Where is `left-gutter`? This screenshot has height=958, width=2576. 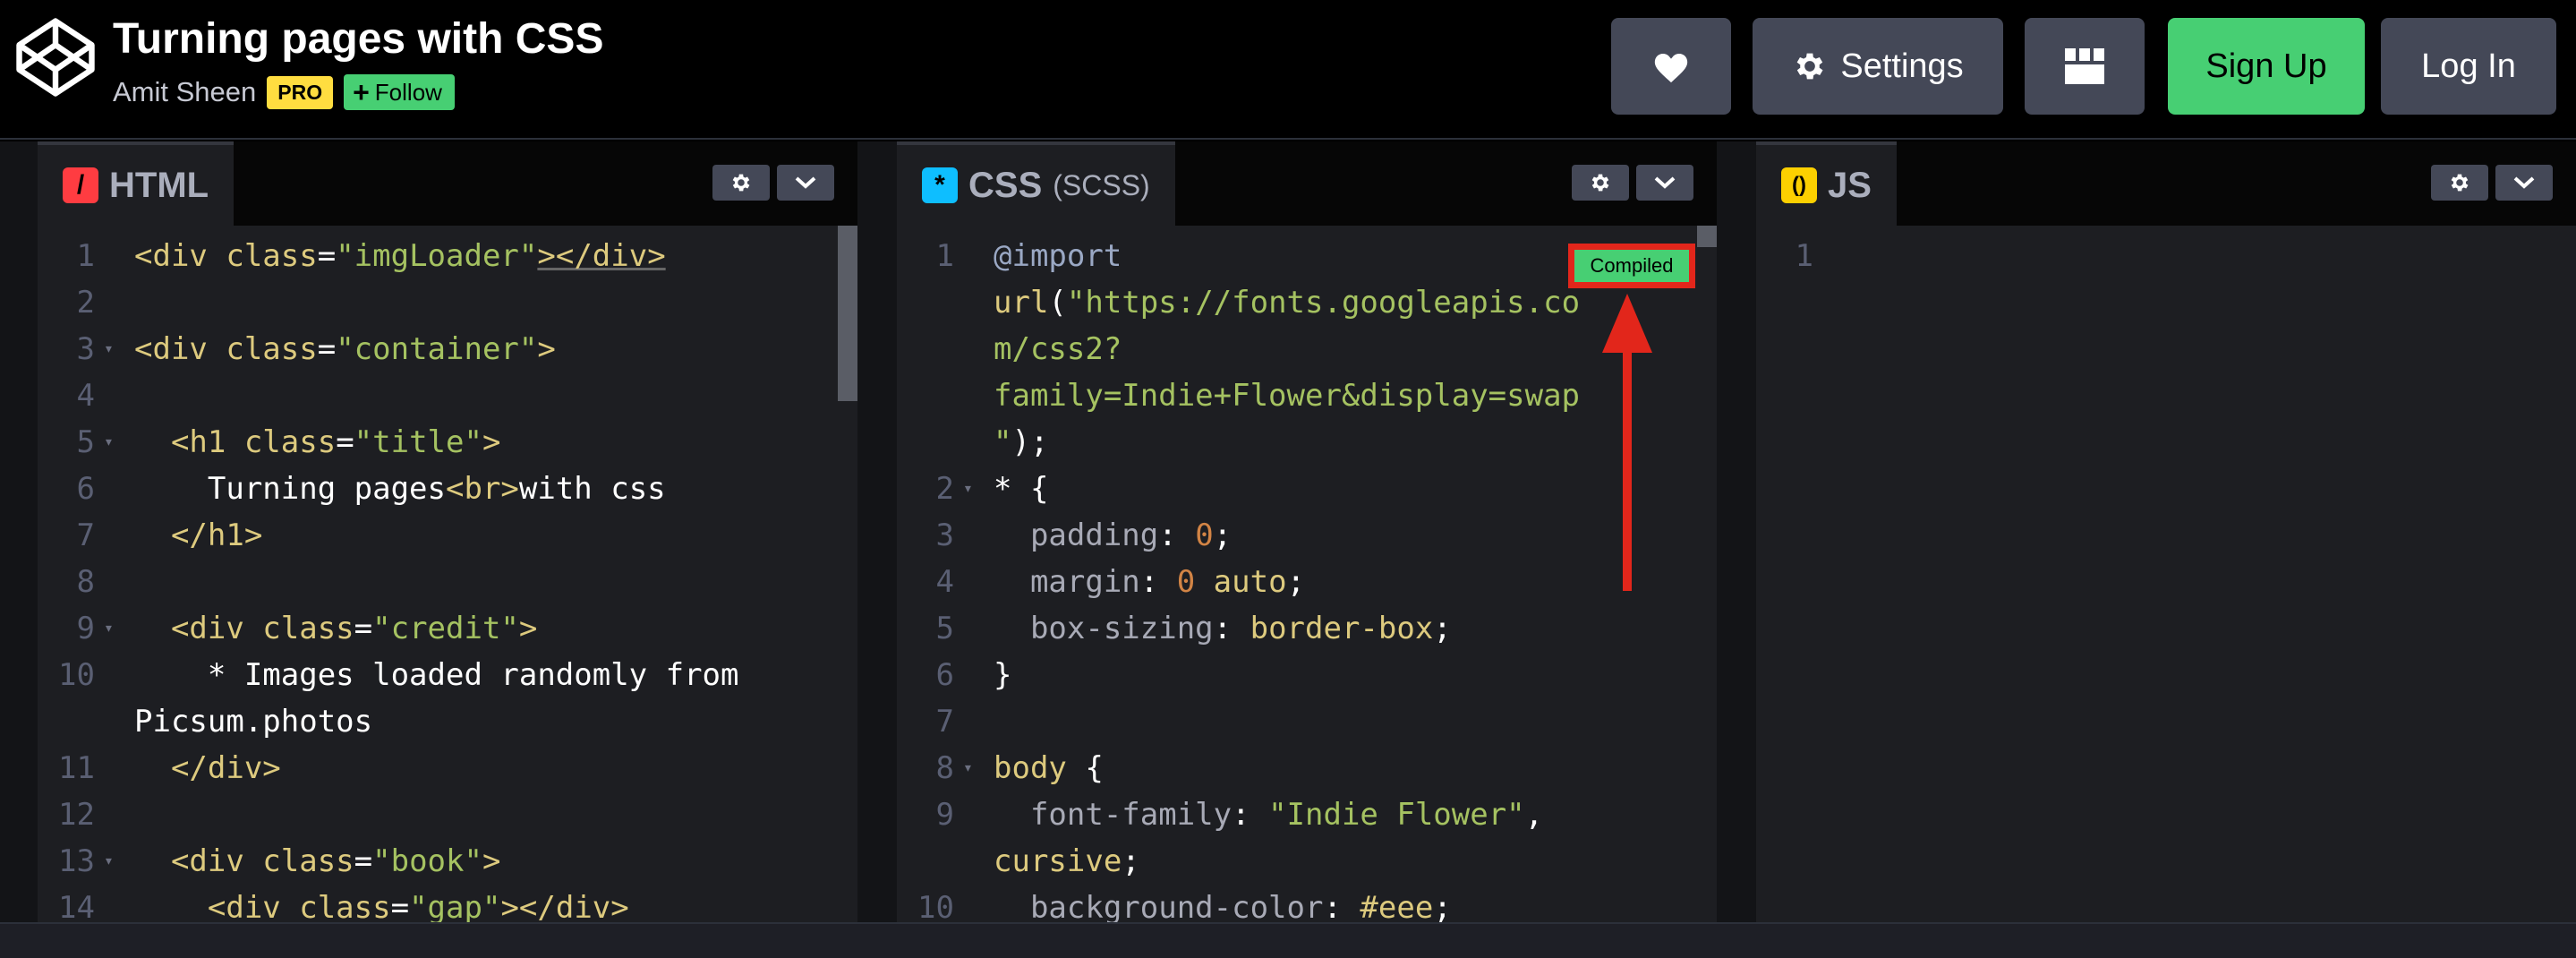
left-gutter is located at coordinates (19, 531).